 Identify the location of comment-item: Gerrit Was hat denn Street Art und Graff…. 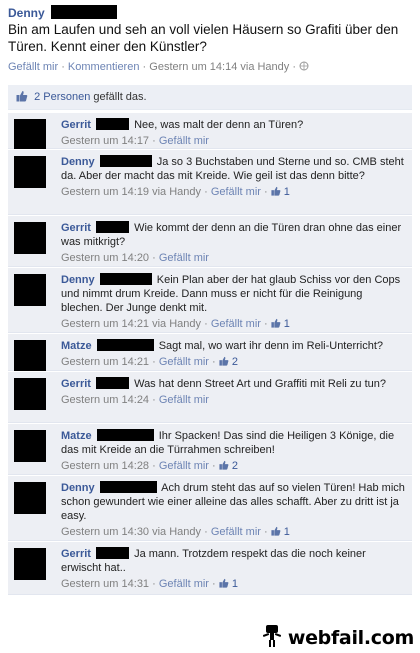
(210, 397).